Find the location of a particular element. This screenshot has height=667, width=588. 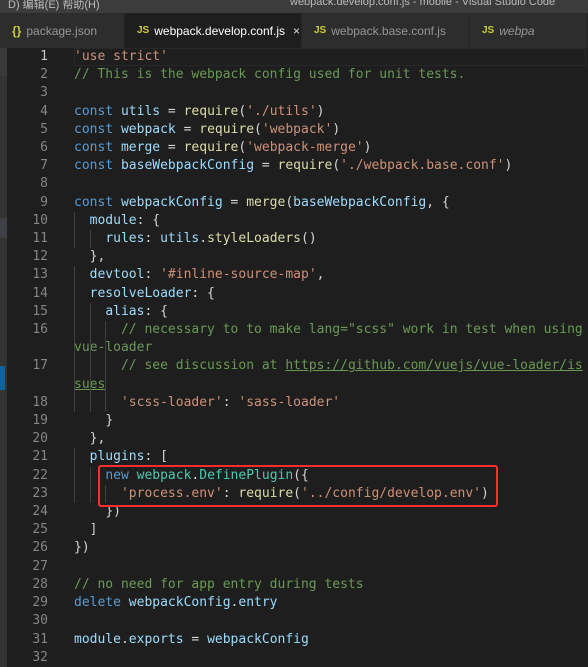

code-token: 'scss-loader' is located at coordinates (171, 402).